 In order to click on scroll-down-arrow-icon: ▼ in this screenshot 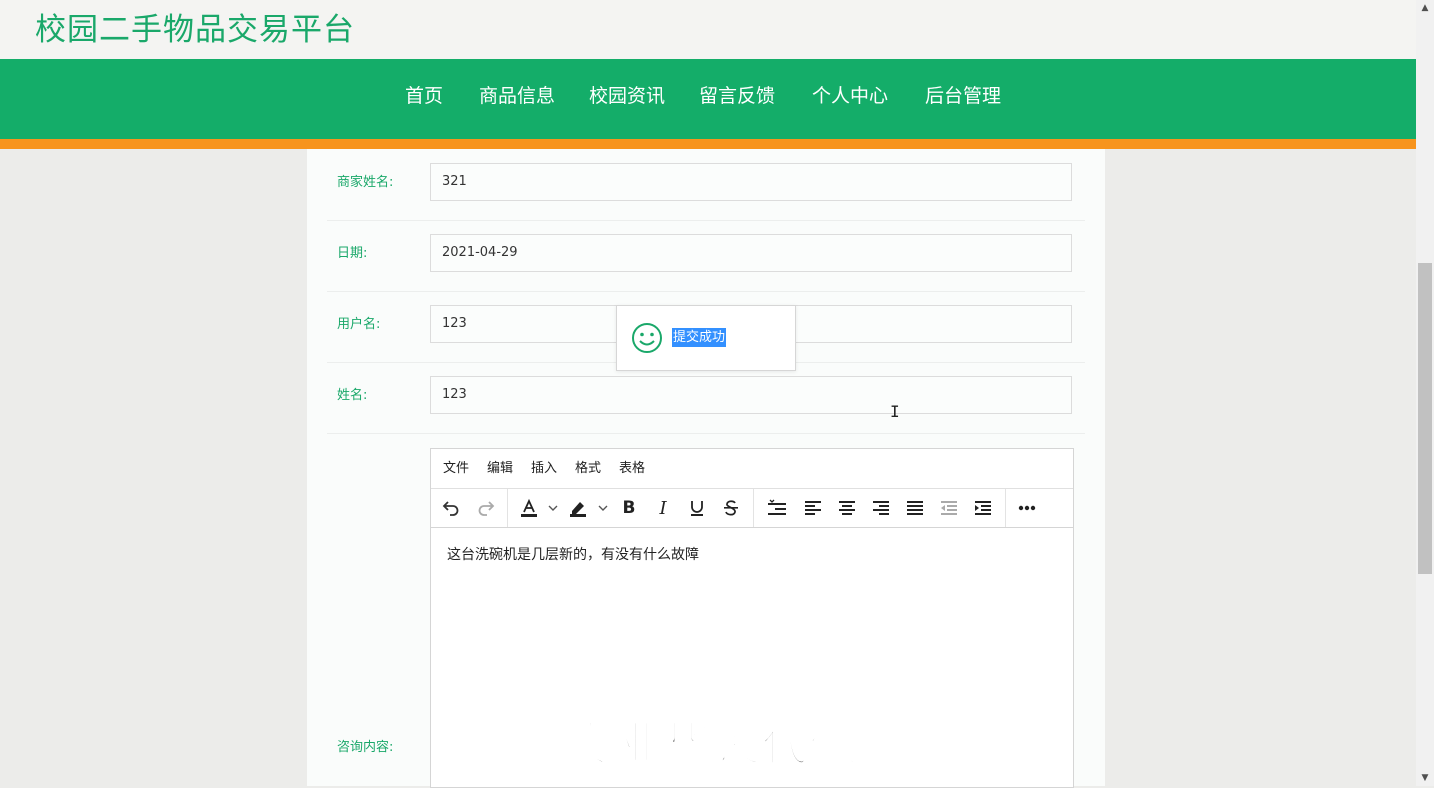, I will do `click(1425, 778)`.